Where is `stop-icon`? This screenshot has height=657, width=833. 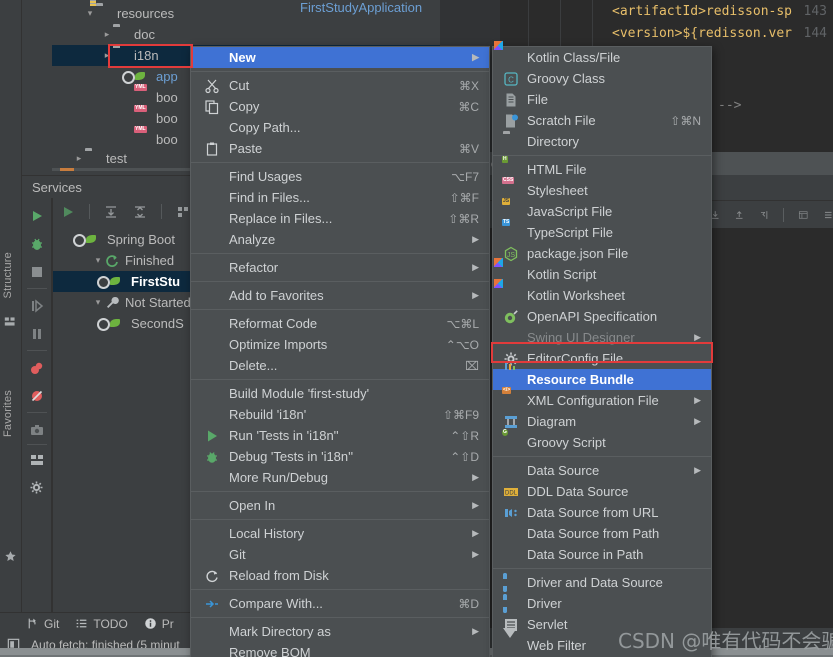 stop-icon is located at coordinates (37, 272).